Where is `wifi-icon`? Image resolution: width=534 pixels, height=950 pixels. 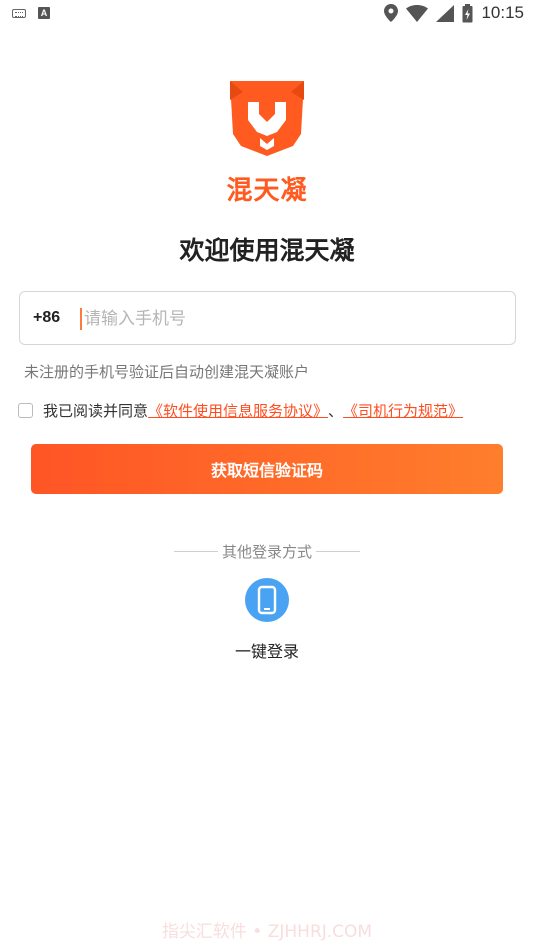 wifi-icon is located at coordinates (417, 13).